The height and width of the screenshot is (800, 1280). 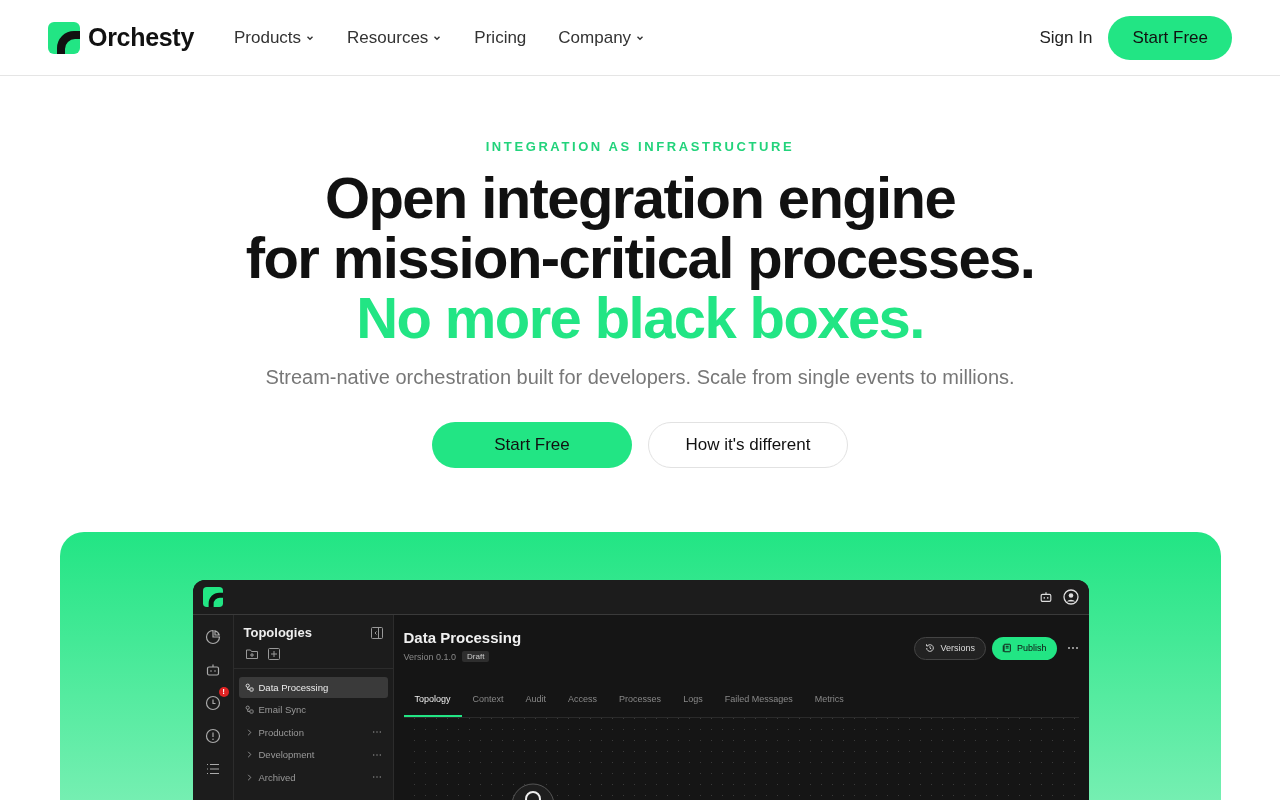 I want to click on sign-in-link: Sign In, so click(x=1066, y=37).